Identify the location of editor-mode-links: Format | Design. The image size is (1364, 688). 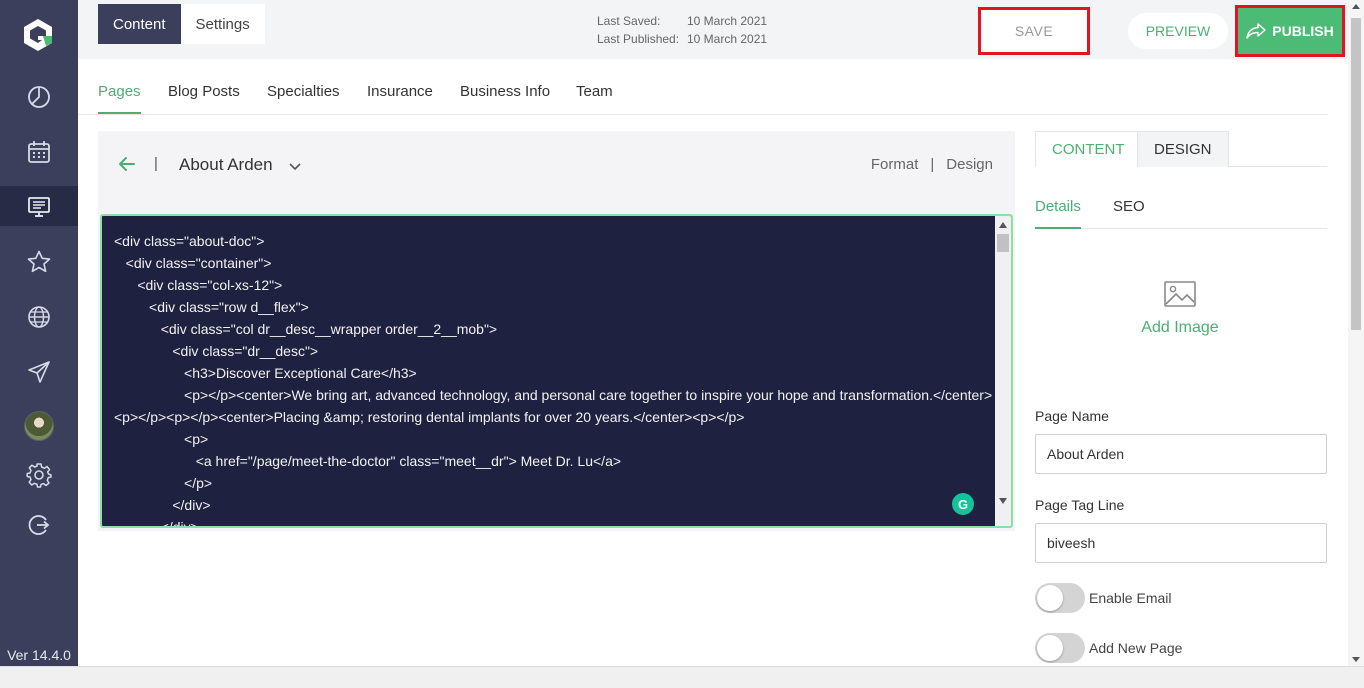
(932, 164).